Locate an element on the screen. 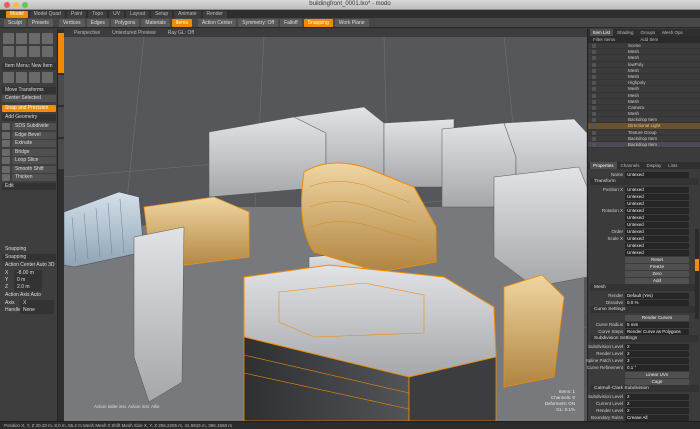 The image size is (700, 429). position-x-field: Untexed is located at coordinates (657, 189).